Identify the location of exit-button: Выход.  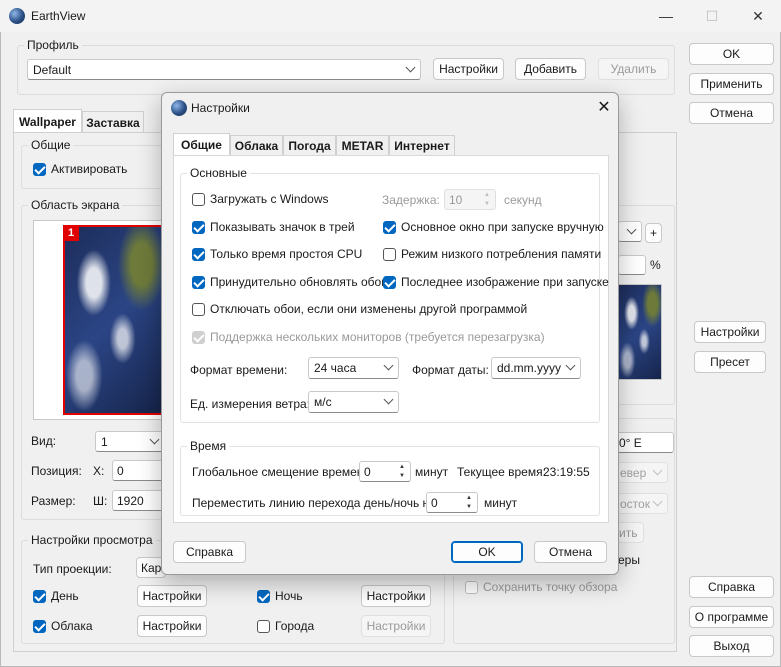
(731, 646).